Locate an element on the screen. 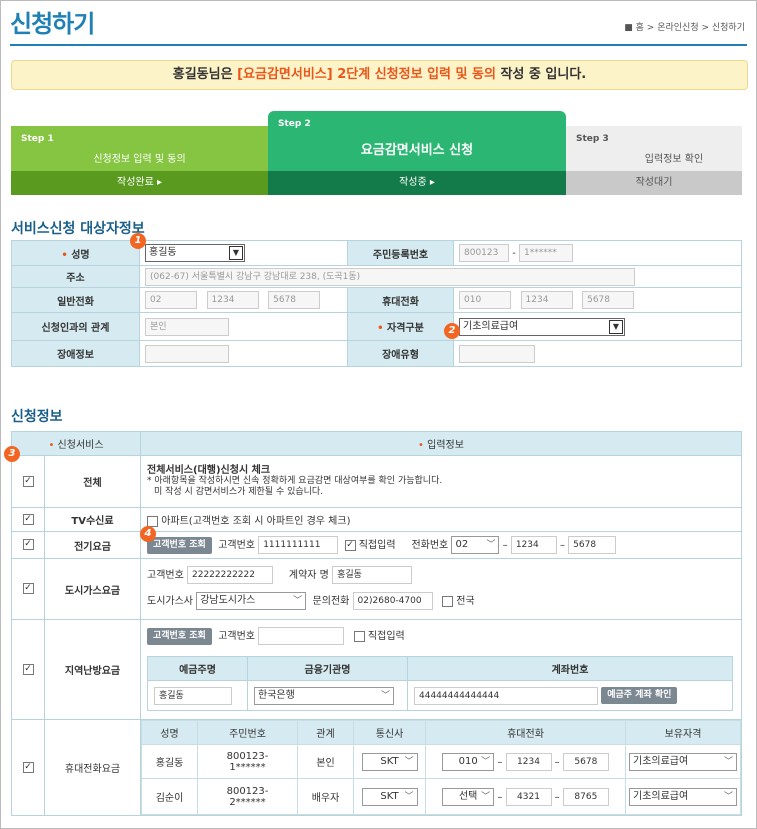 Image resolution: width=757 pixels, height=829 pixels. apt-label: 아파트(고객번호 조회 시 아파트인 경우 체크) is located at coordinates (256, 521).